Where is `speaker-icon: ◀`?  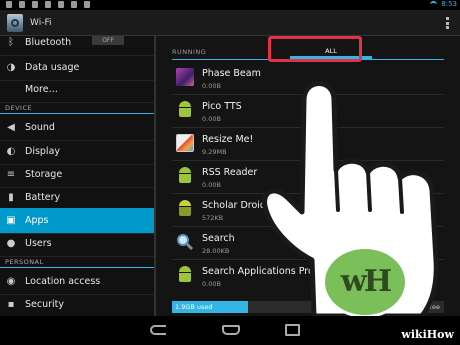 speaker-icon: ◀ is located at coordinates (11, 127).